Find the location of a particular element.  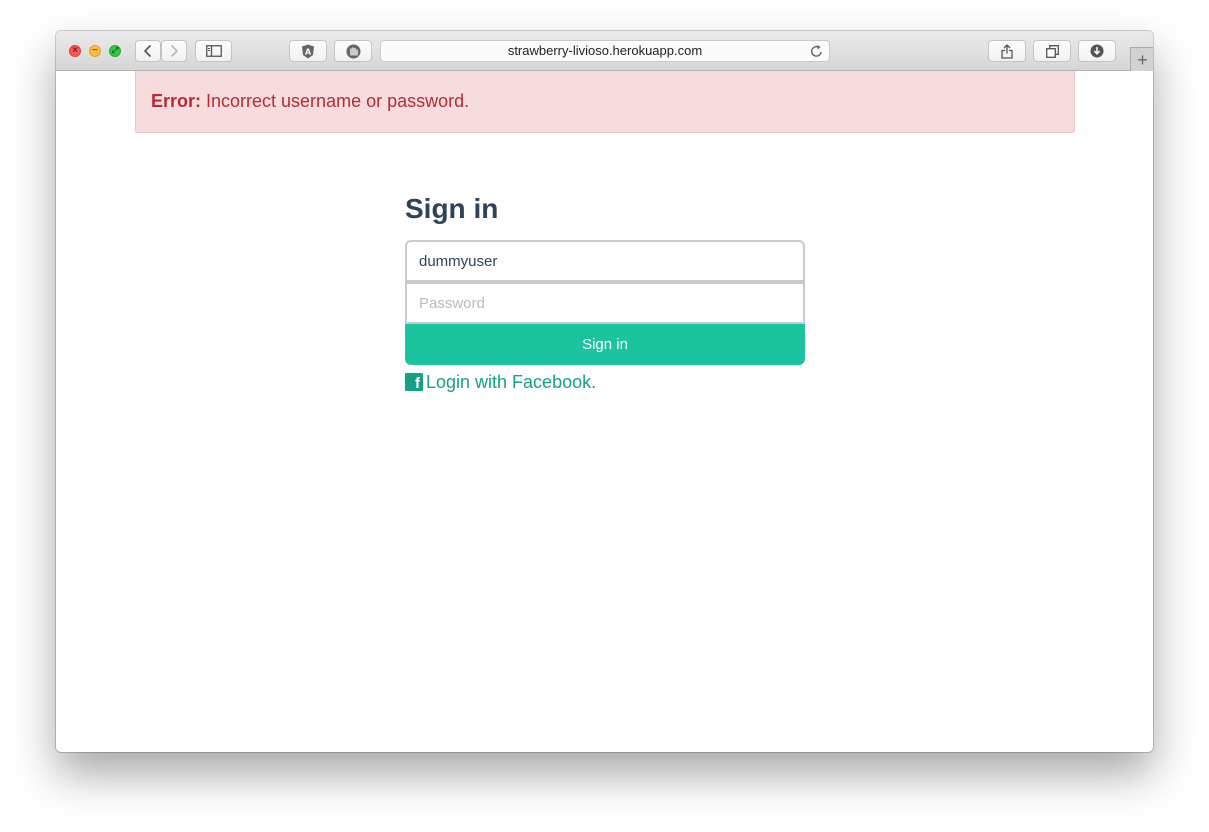

browser-toolbar: A strawberry-livioso.herokuapp.com + is located at coordinates (604, 51).